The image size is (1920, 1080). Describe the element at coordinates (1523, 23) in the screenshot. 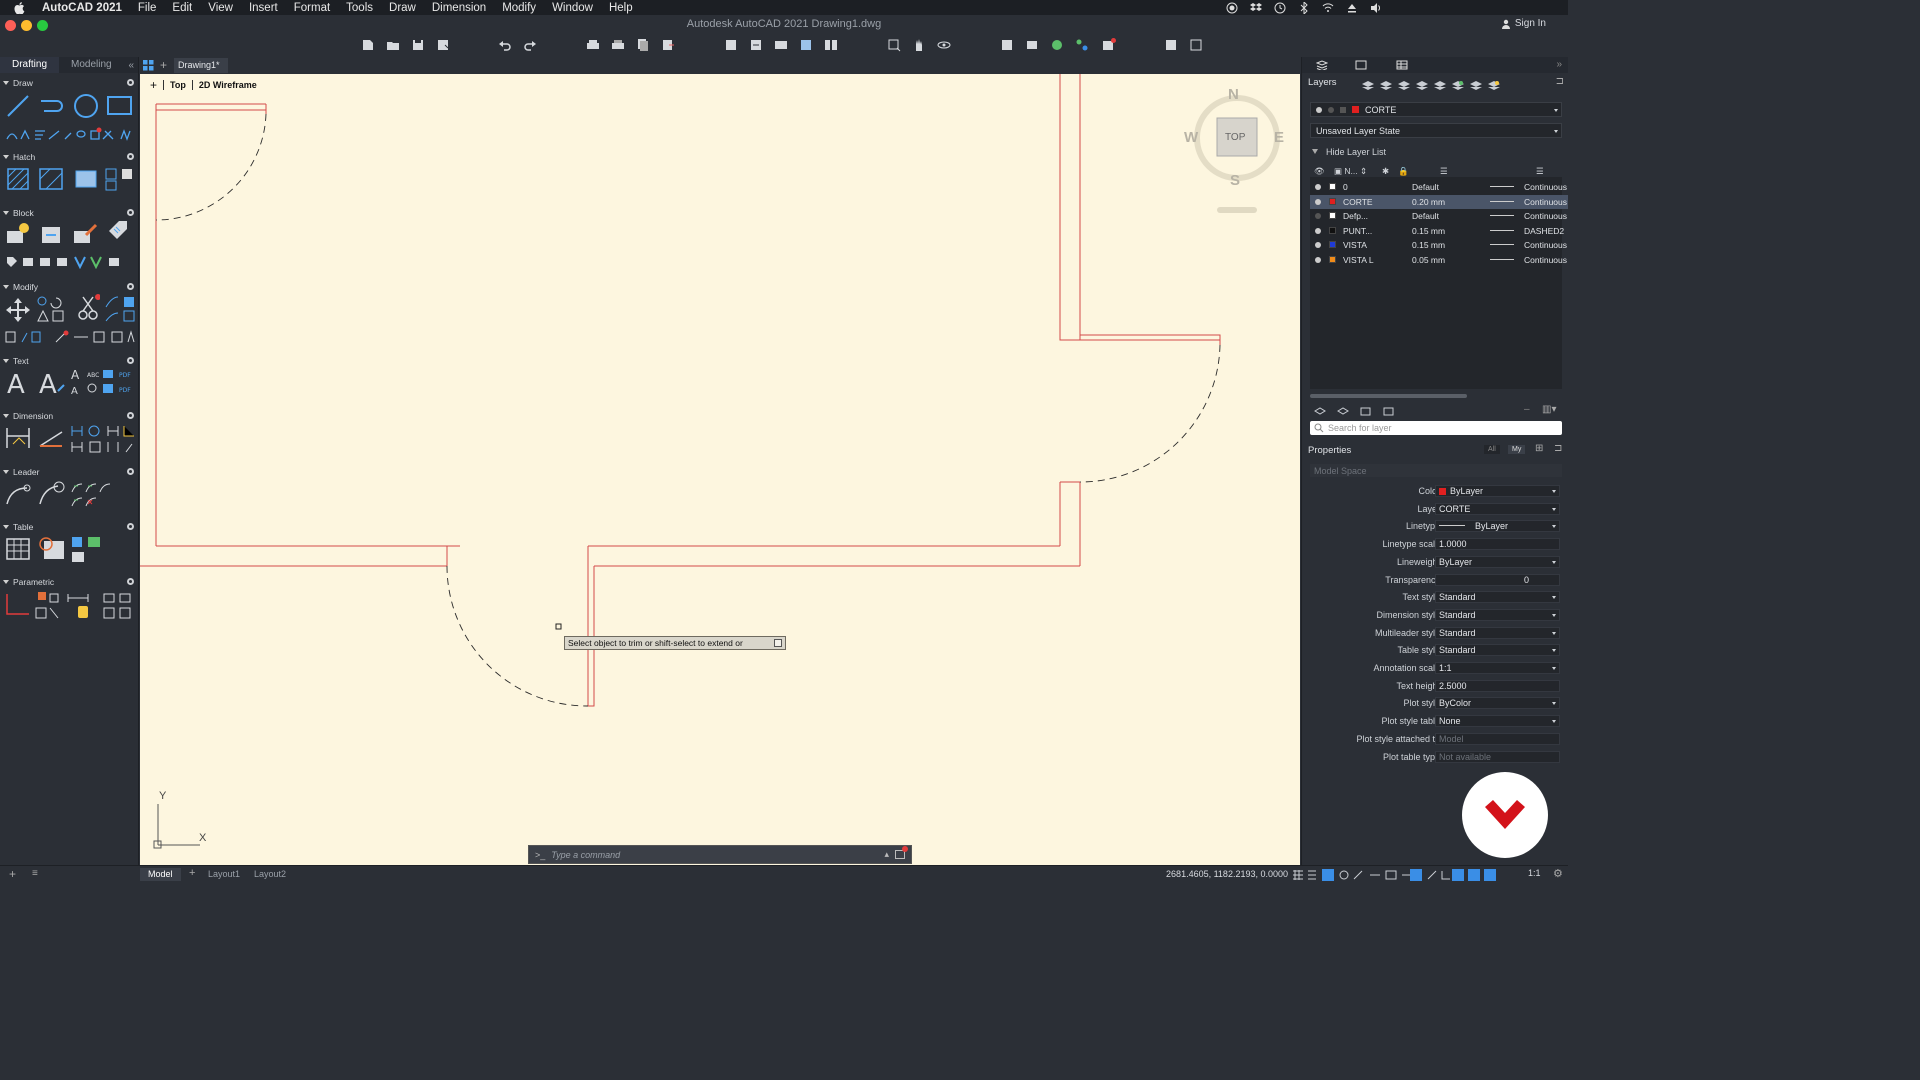

I see `sign-in-button: Sign In` at that location.